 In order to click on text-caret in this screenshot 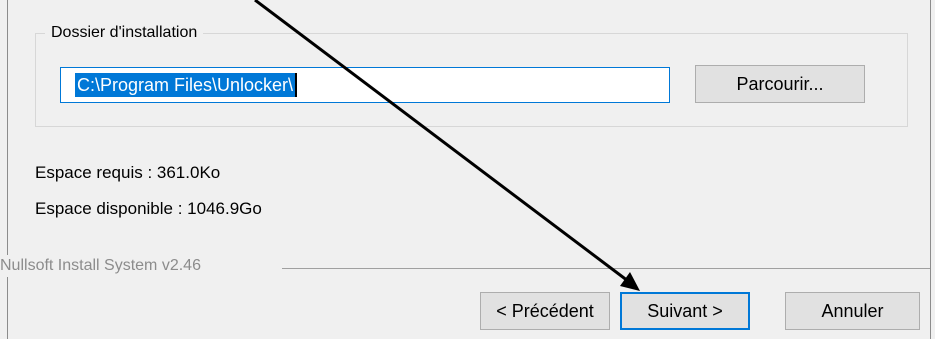, I will do `click(296, 85)`.